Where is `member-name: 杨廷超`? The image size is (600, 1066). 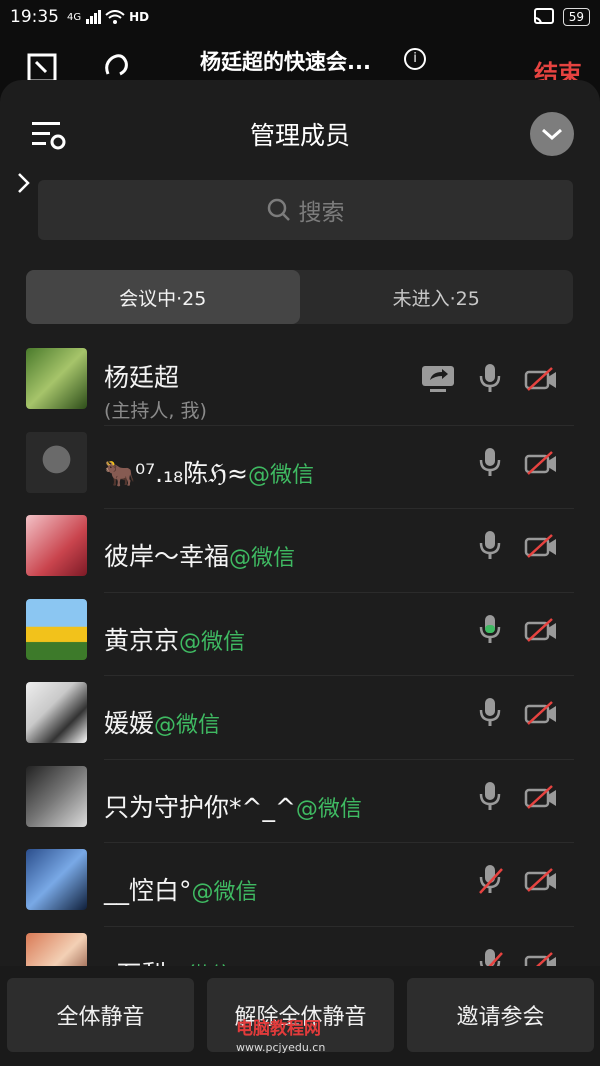 member-name: 杨廷超 is located at coordinates (155, 376).